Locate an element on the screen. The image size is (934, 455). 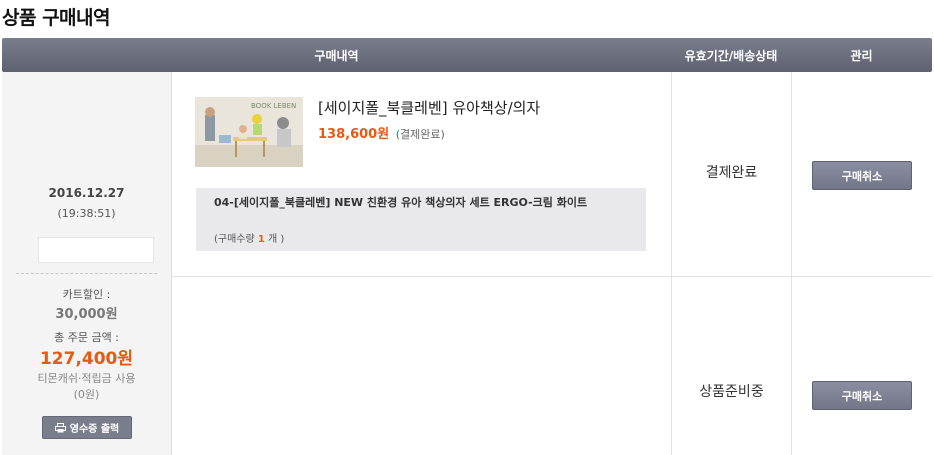
delivery-status: 상품준비중 is located at coordinates (731, 392).